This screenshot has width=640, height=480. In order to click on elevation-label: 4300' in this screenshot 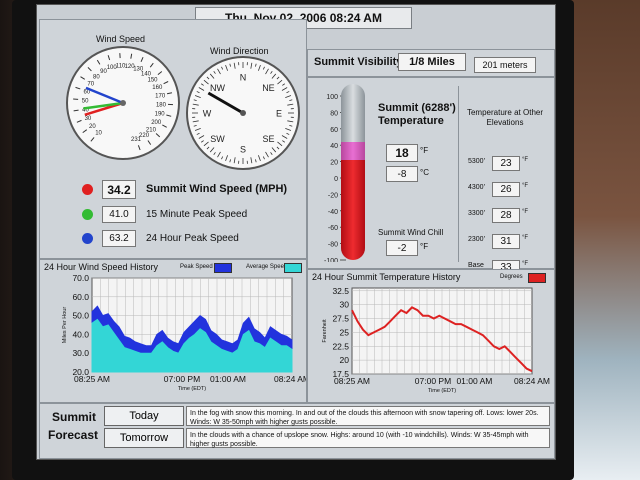, I will do `click(476, 187)`.